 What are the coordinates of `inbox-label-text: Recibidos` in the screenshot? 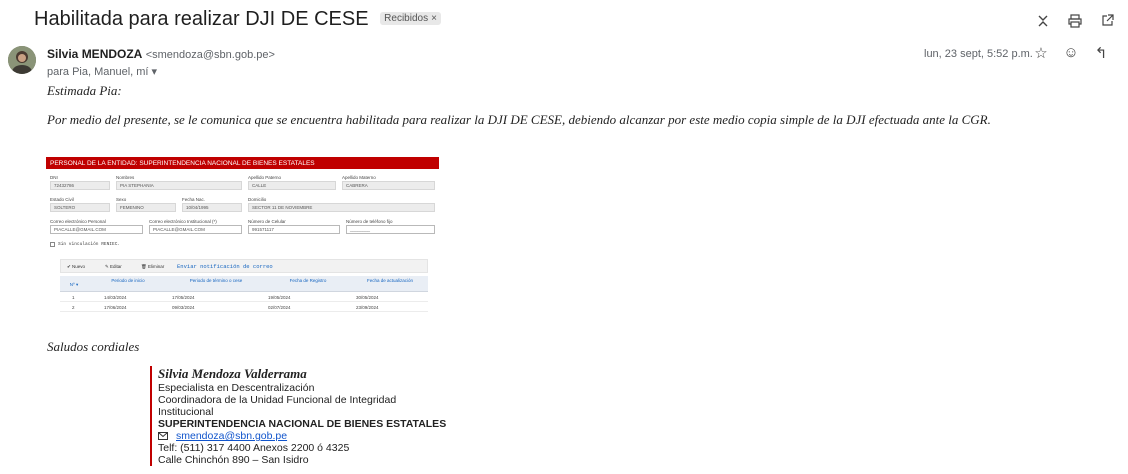 It's located at (406, 18).